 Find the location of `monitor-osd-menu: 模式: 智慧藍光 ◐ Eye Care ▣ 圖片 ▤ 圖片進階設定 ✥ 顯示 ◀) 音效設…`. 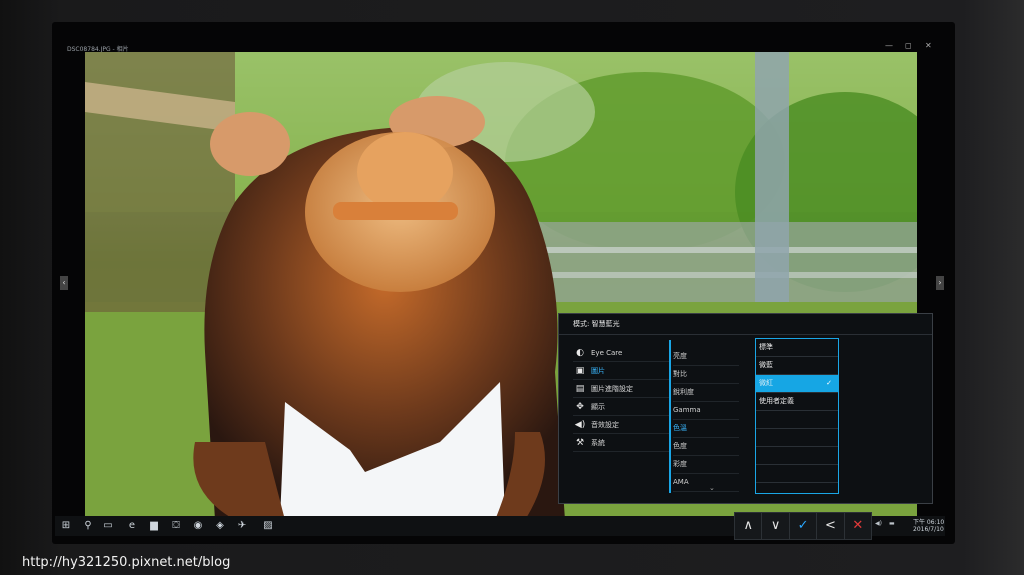

monitor-osd-menu: 模式: 智慧藍光 ◐ Eye Care ▣ 圖片 ▤ 圖片進階設定 ✥ 顯示 ◀) 音效設… is located at coordinates (745, 408).